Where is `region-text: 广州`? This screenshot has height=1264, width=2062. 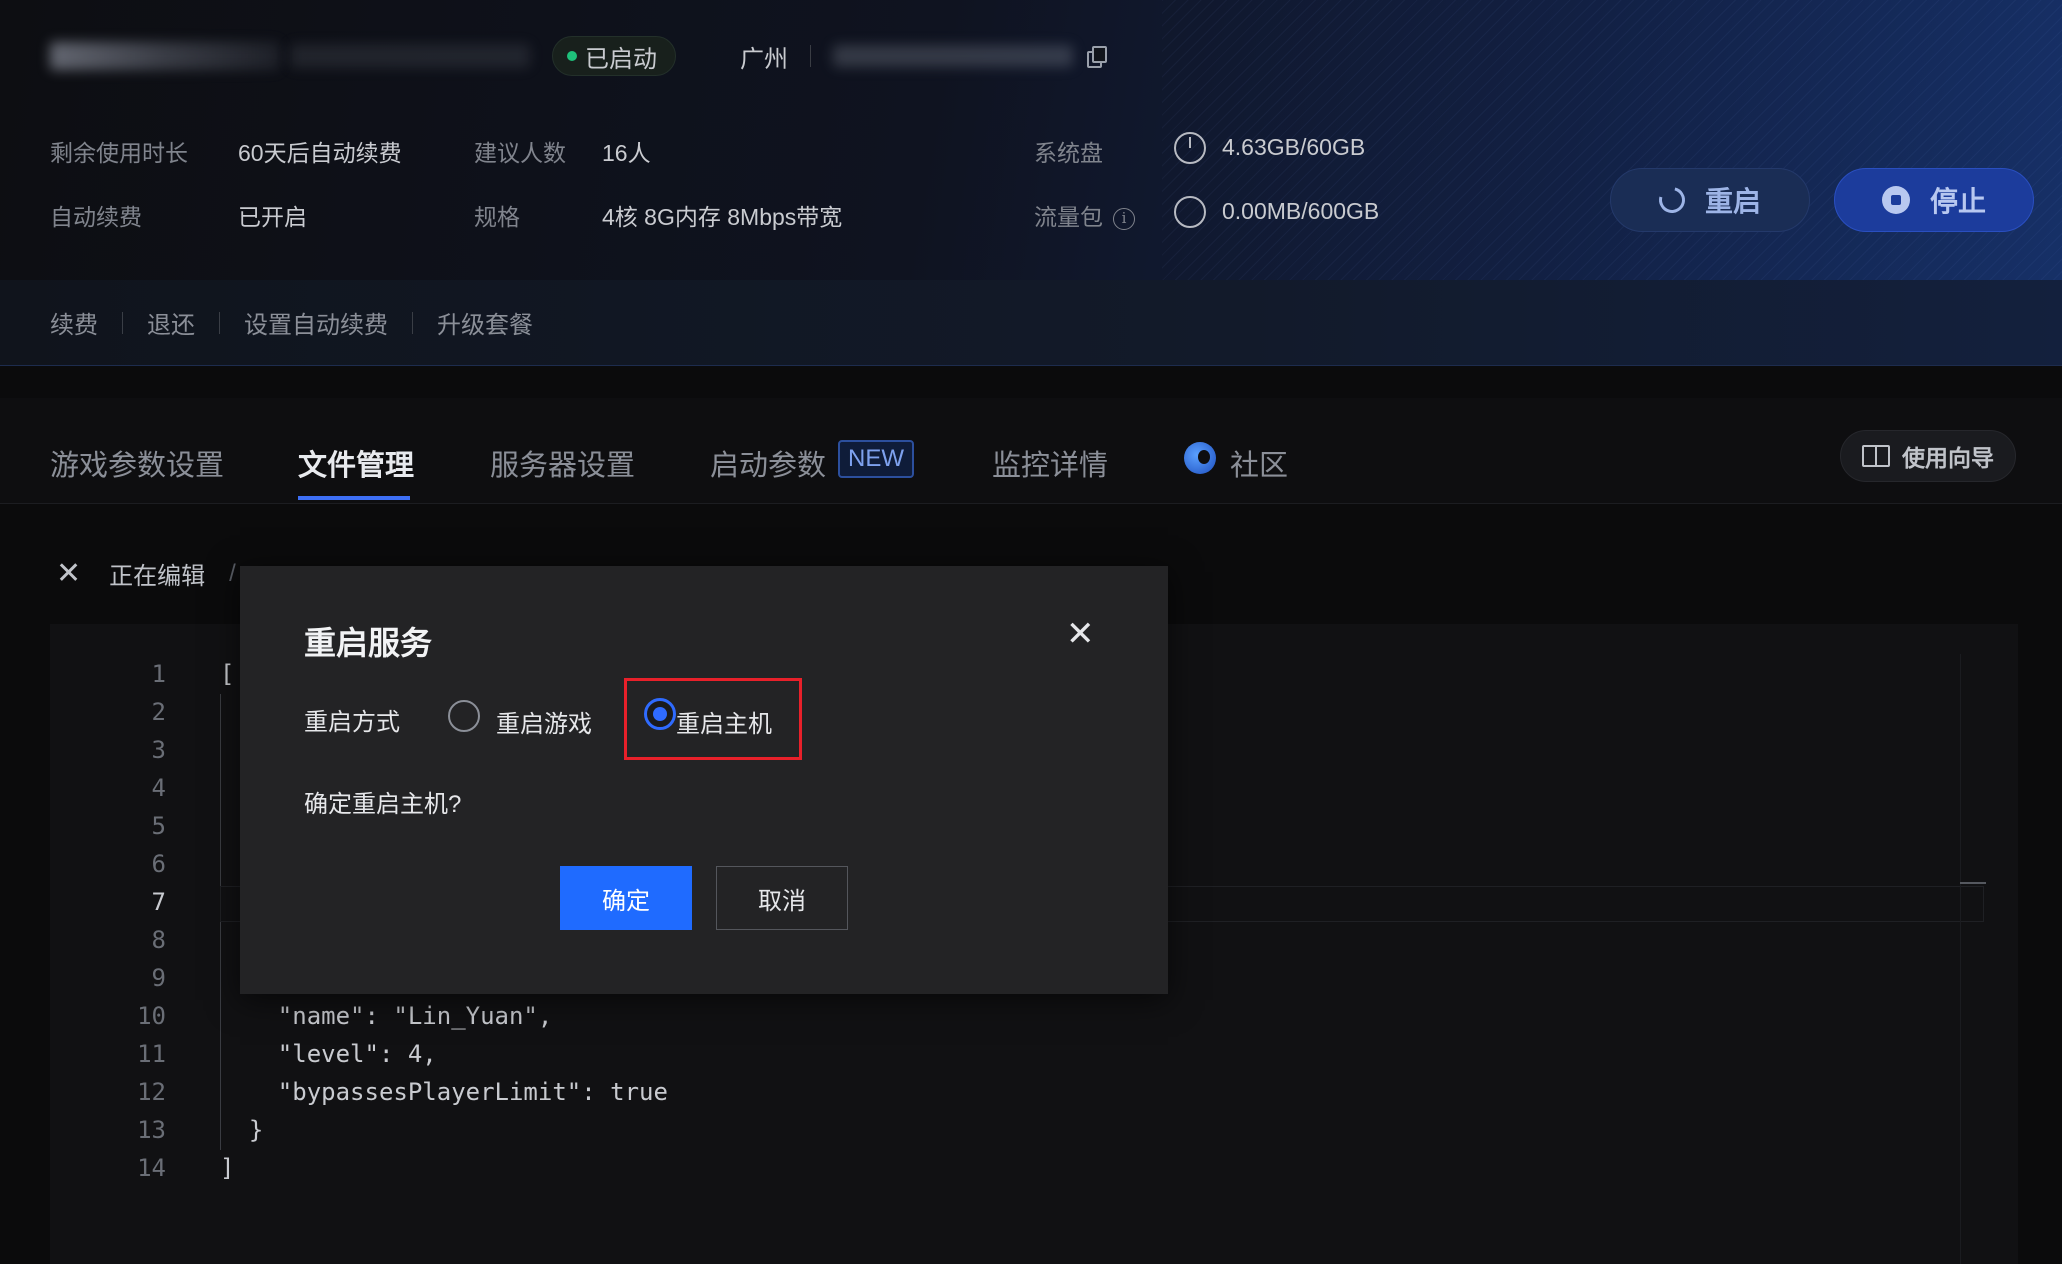 region-text: 广州 is located at coordinates (764, 59).